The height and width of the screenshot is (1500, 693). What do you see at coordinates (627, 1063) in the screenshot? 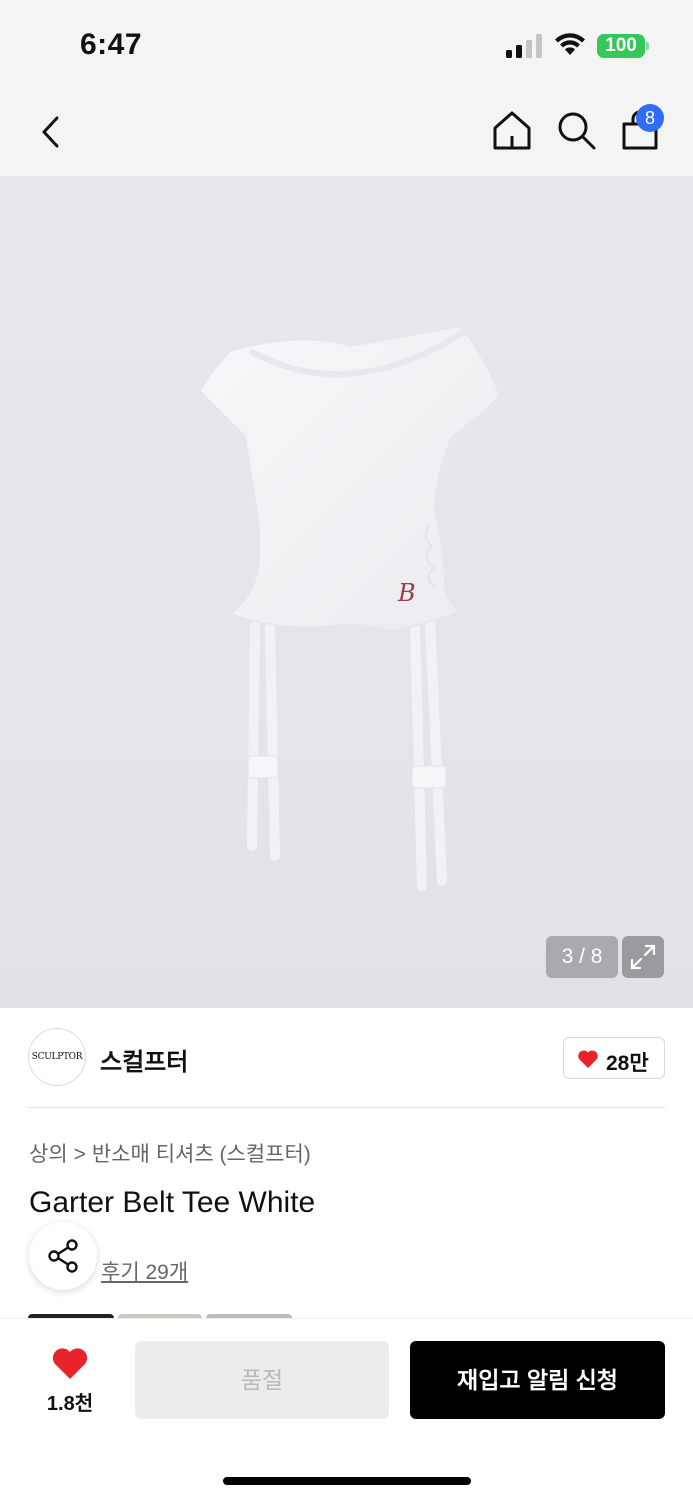
I see `brand-like-count: 28만` at bounding box center [627, 1063].